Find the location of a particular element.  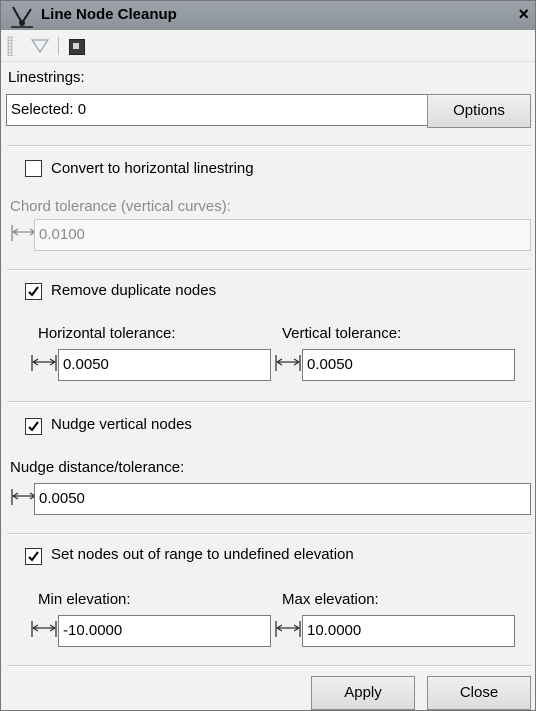

remove-duplicates-label: Remove duplicate nodes is located at coordinates (134, 290).